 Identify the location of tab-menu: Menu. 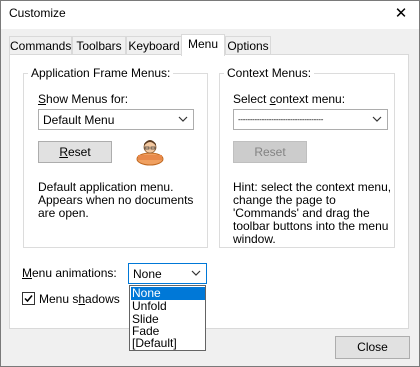
(203, 45).